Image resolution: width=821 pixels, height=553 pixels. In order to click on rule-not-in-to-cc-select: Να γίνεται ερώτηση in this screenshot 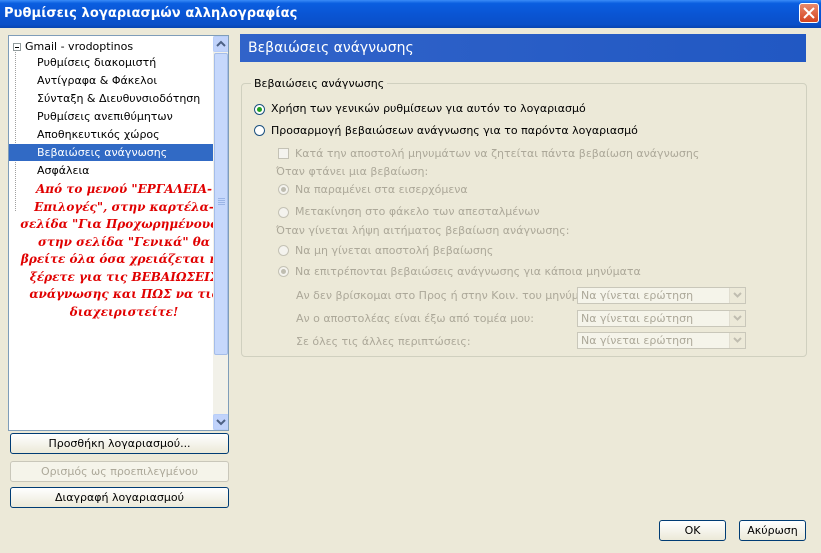, I will do `click(661, 295)`.